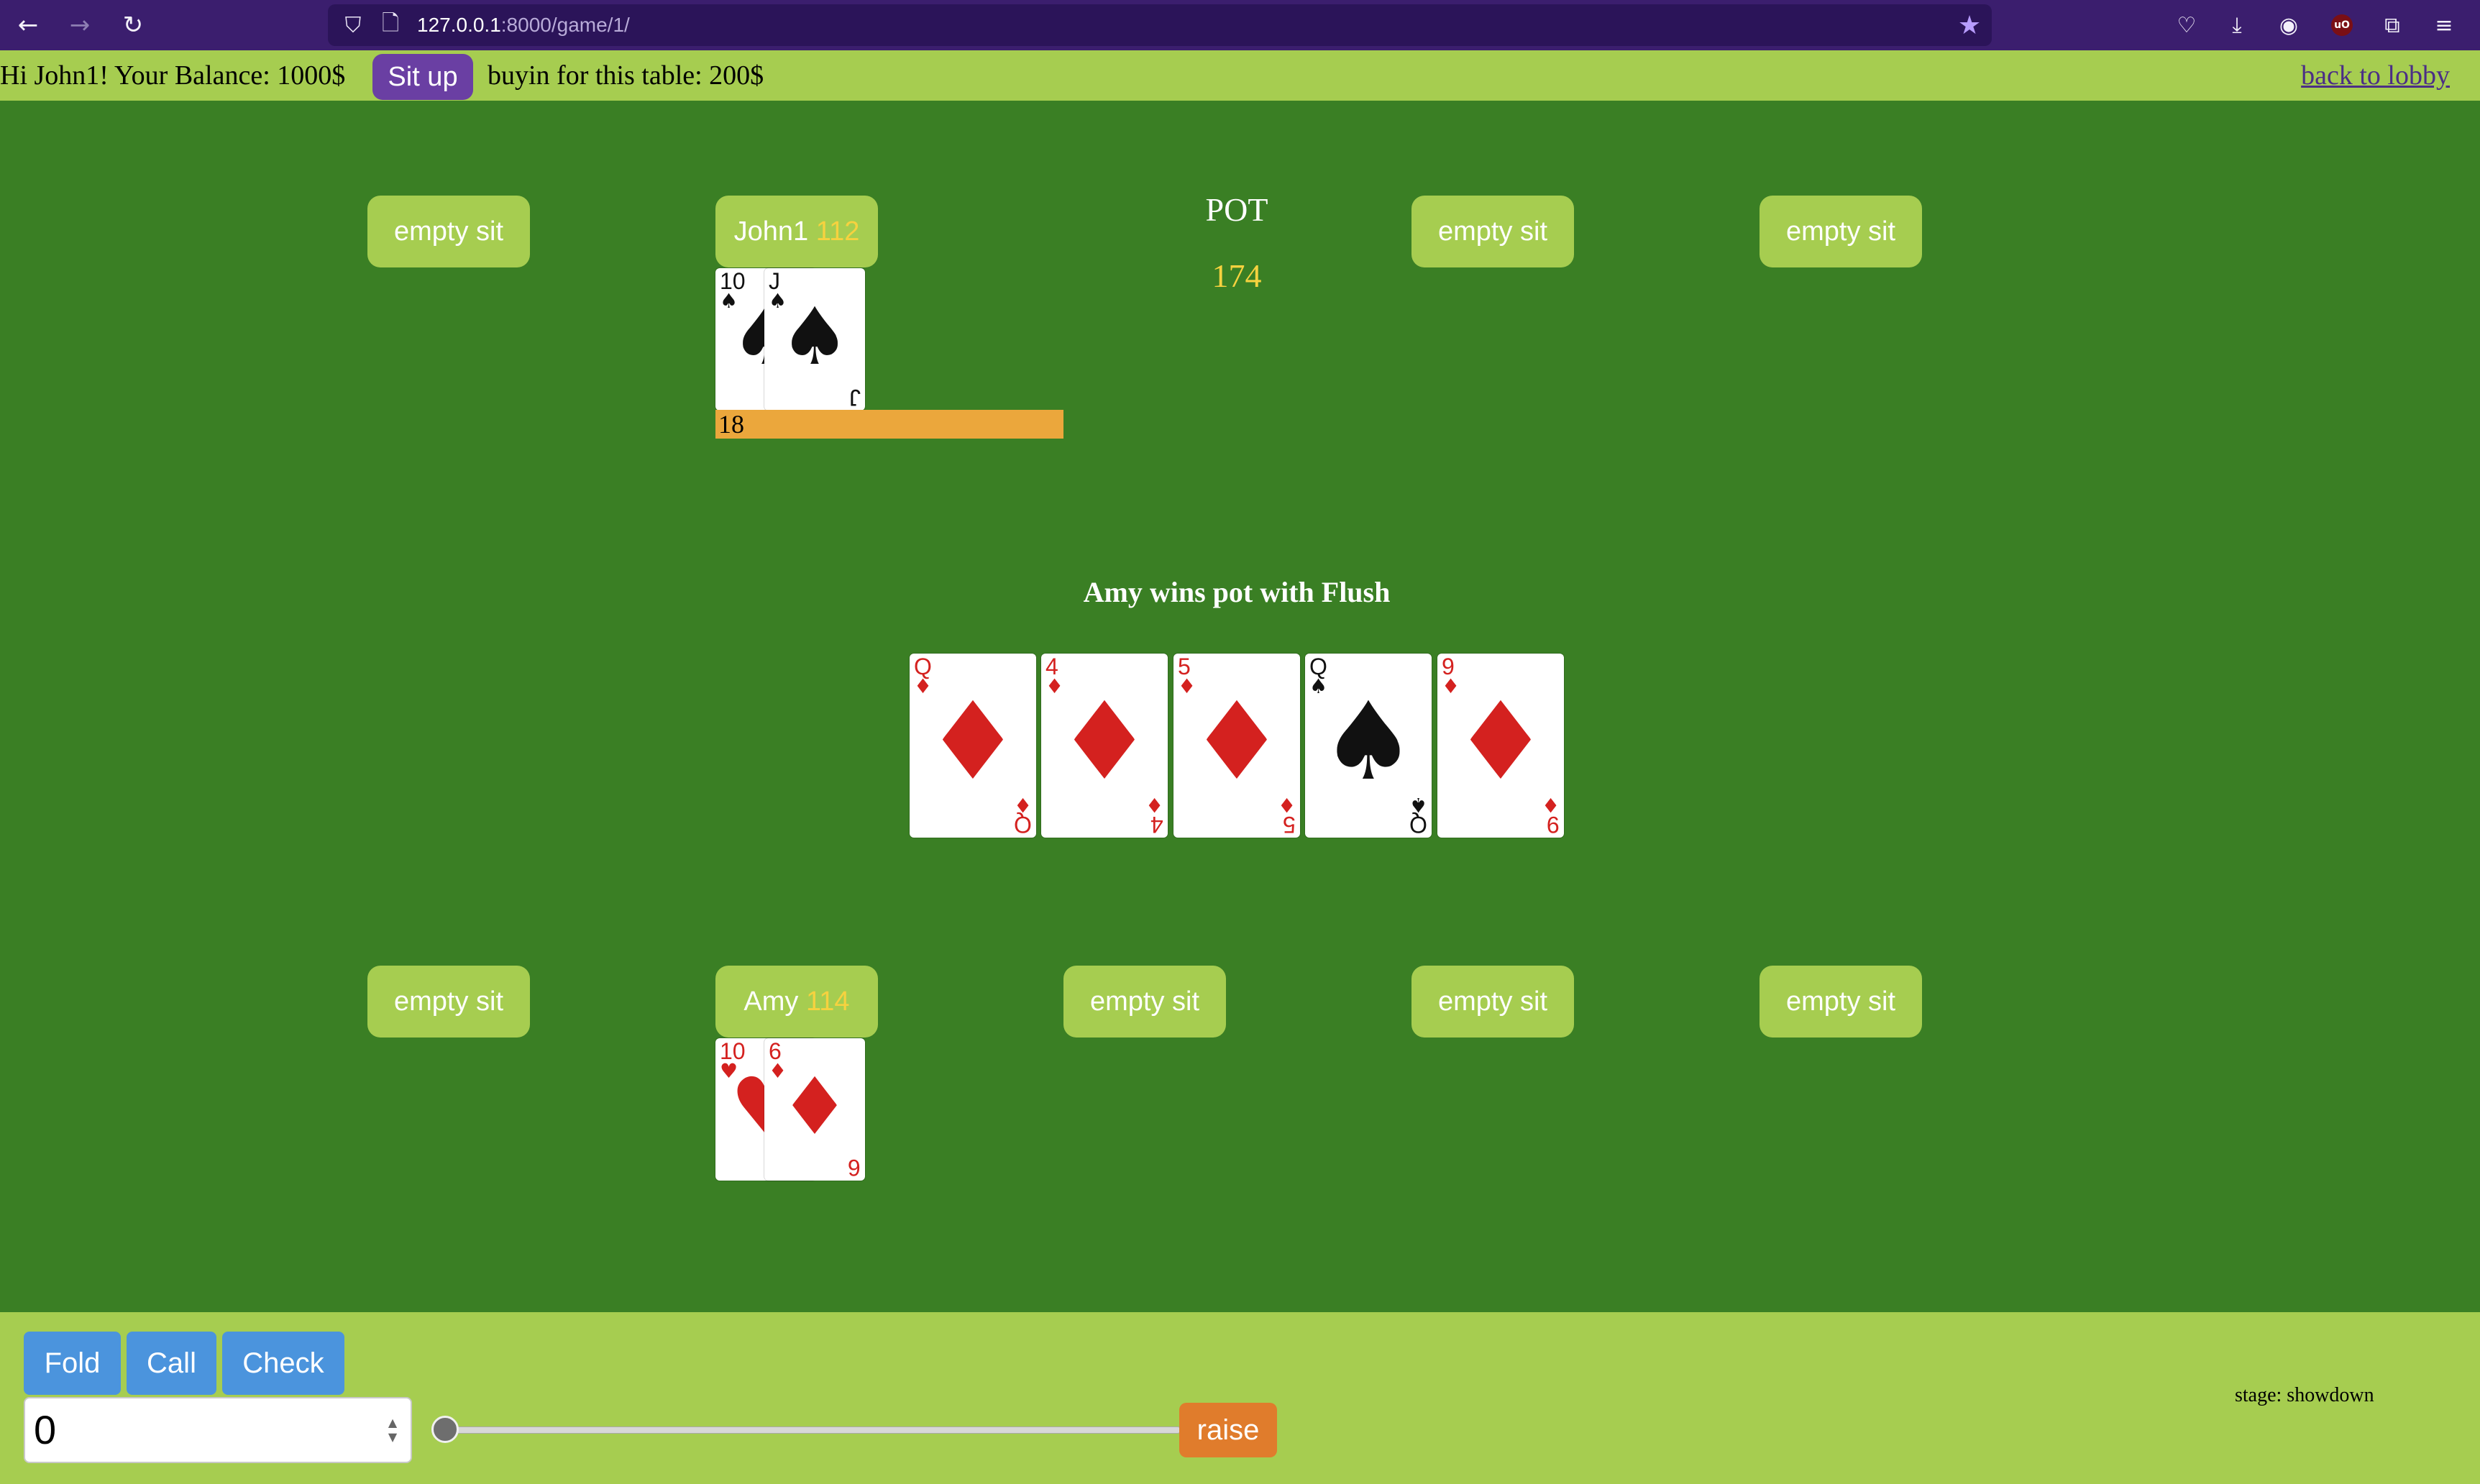 This screenshot has height=1484, width=2480. What do you see at coordinates (889, 424) in the screenshot?
I see `bet-amount-bar: 18` at bounding box center [889, 424].